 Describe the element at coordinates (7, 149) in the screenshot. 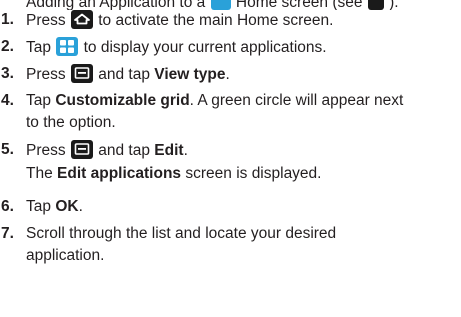

I see `step-number: 5.` at that location.